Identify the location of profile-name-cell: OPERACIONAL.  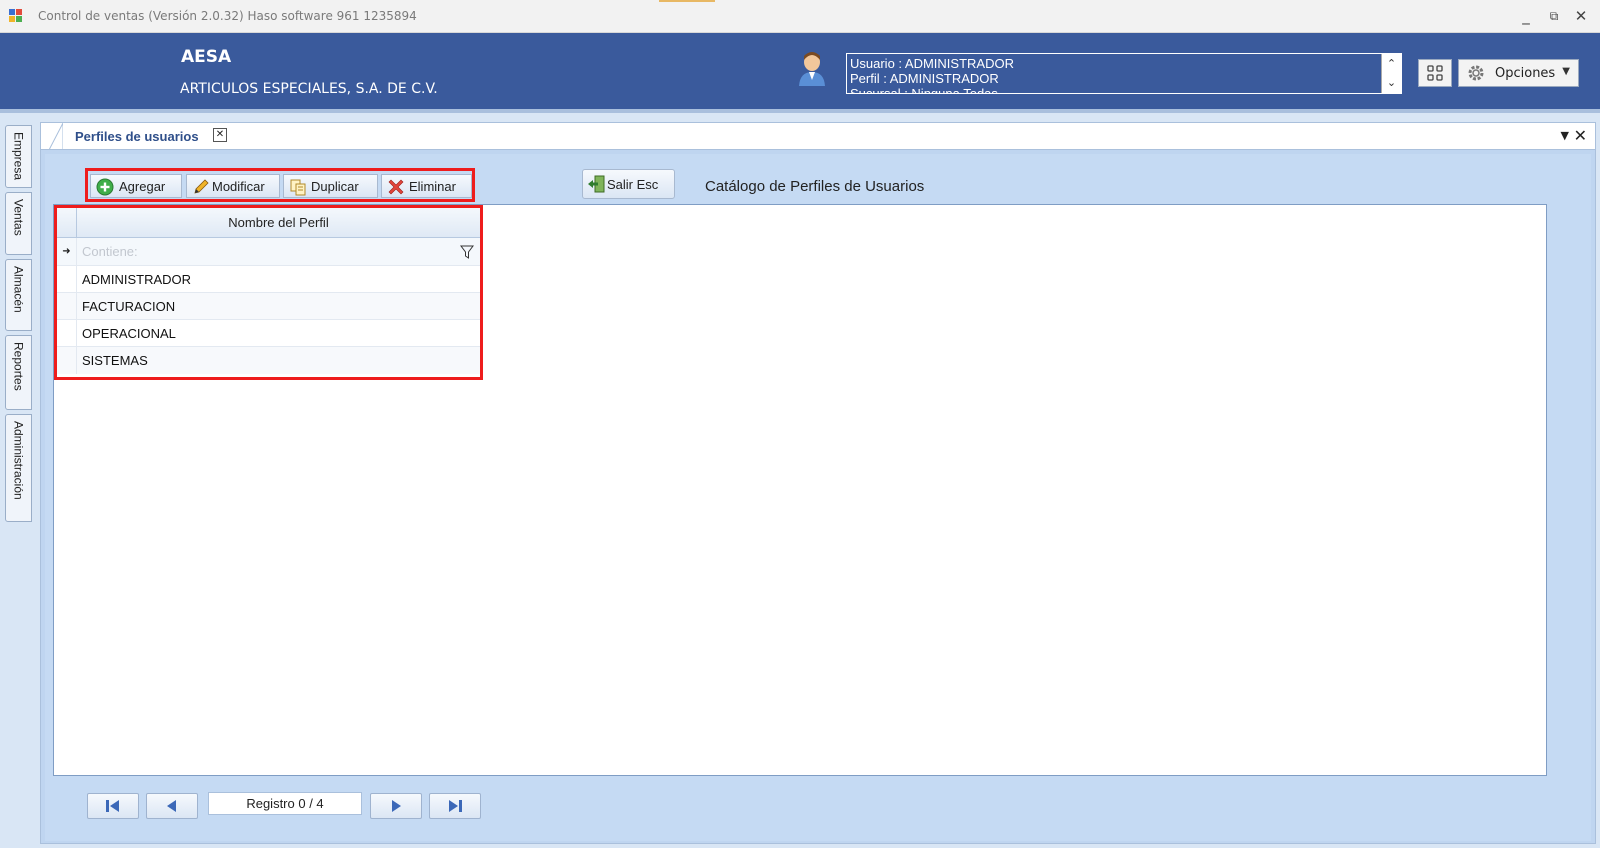
(129, 333).